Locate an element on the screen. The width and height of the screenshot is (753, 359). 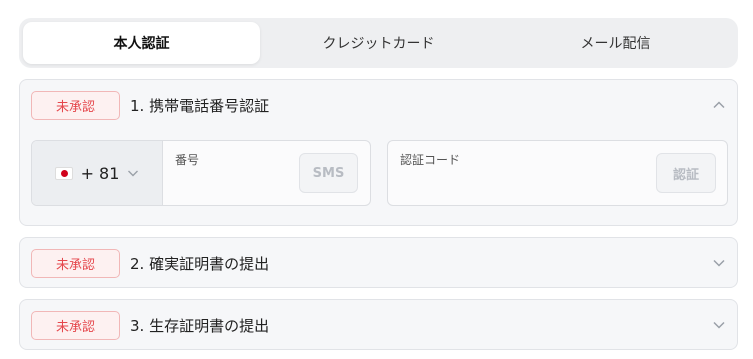
certificate-submission-header: 未承認 2. 確実証明書の提出 is located at coordinates (378, 263).